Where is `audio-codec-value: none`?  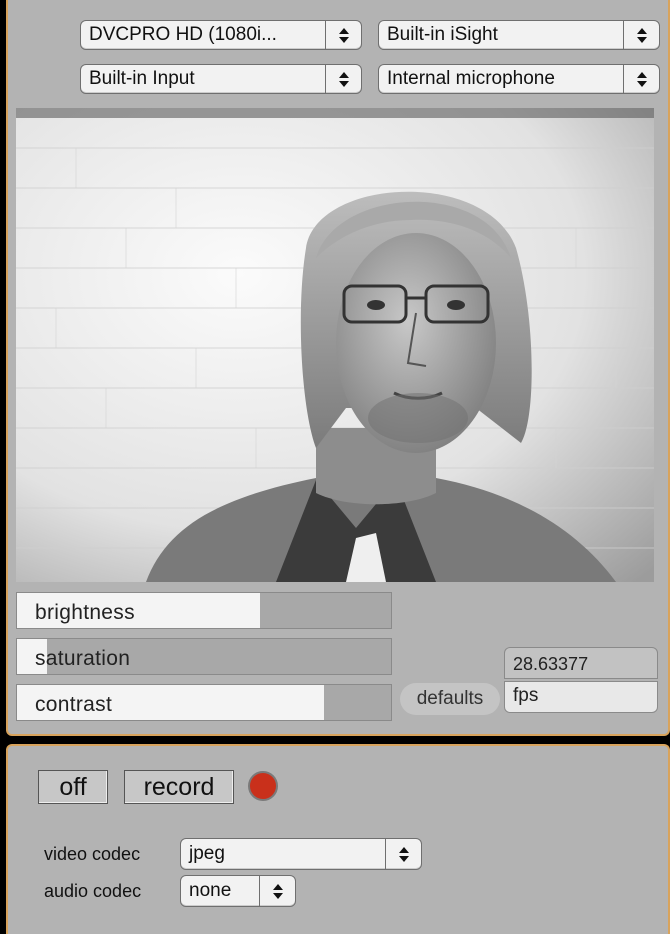 audio-codec-value: none is located at coordinates (210, 890).